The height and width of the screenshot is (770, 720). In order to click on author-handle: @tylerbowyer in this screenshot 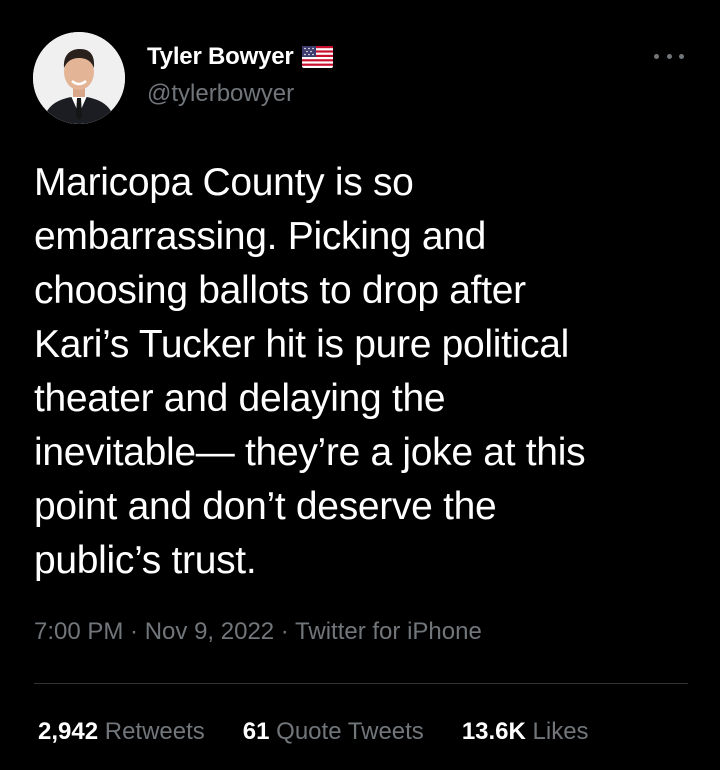, I will do `click(220, 94)`.